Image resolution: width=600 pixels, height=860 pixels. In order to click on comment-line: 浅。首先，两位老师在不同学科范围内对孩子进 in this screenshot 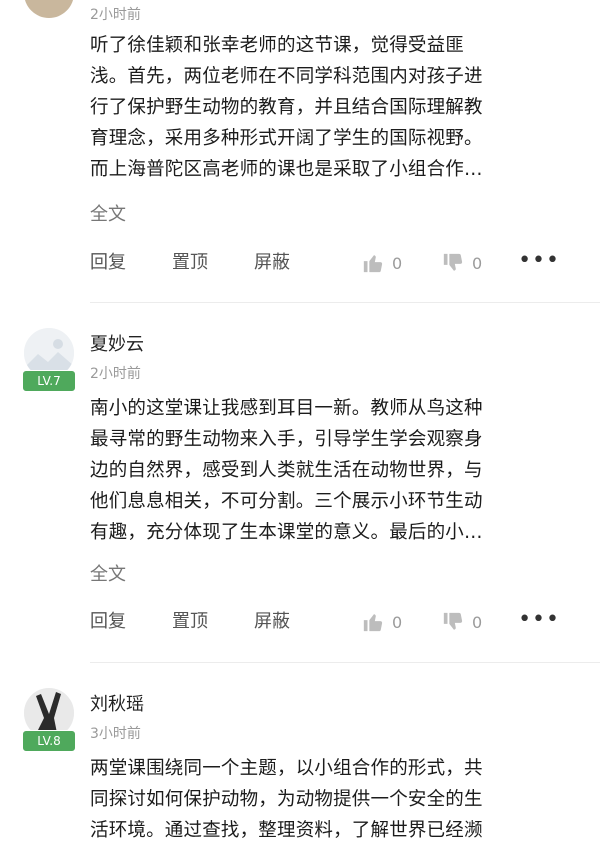, I will do `click(286, 76)`.